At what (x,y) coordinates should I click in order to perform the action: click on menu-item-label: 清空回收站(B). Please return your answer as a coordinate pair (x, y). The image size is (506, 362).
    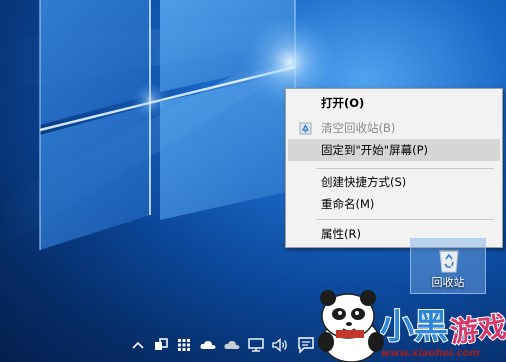
    Looking at the image, I should click on (358, 128).